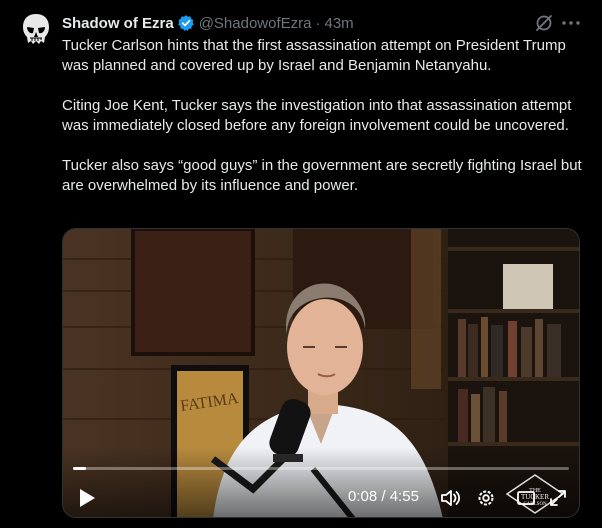 This screenshot has height=528, width=602. What do you see at coordinates (486, 498) in the screenshot?
I see `settings-icon` at bounding box center [486, 498].